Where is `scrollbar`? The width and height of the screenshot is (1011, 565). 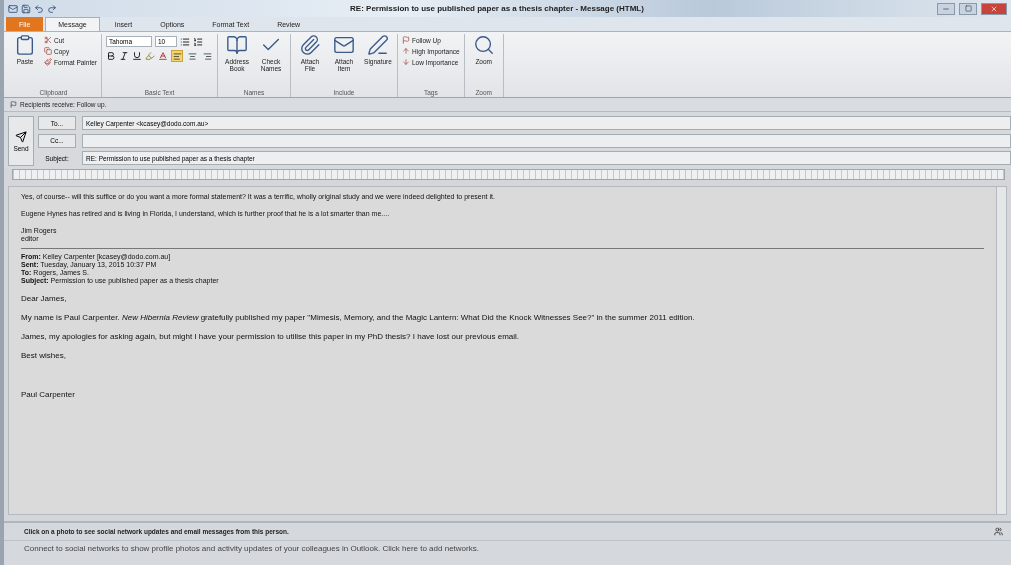 scrollbar is located at coordinates (1001, 350).